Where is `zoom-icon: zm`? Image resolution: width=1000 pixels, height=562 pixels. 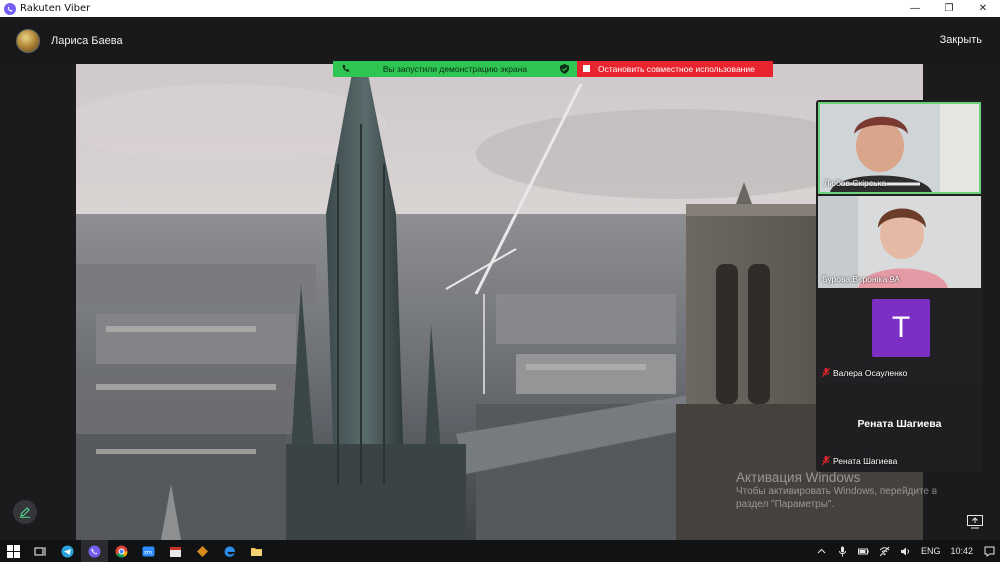 zoom-icon: zm is located at coordinates (148, 551).